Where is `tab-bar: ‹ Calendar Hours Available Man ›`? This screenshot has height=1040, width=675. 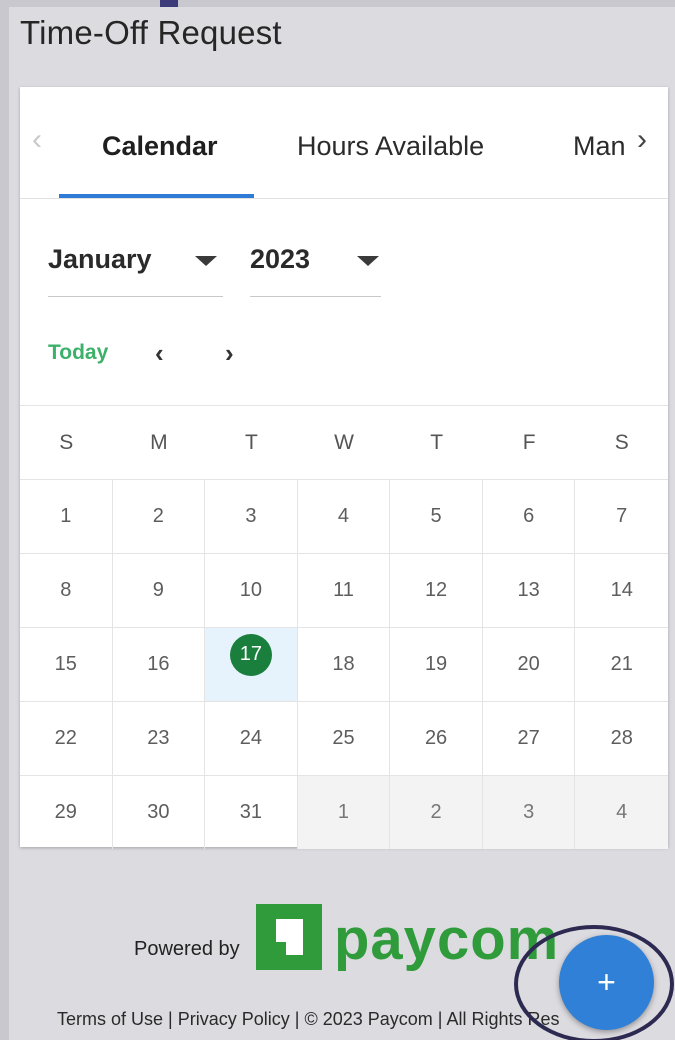 tab-bar: ‹ Calendar Hours Available Man › is located at coordinates (344, 143).